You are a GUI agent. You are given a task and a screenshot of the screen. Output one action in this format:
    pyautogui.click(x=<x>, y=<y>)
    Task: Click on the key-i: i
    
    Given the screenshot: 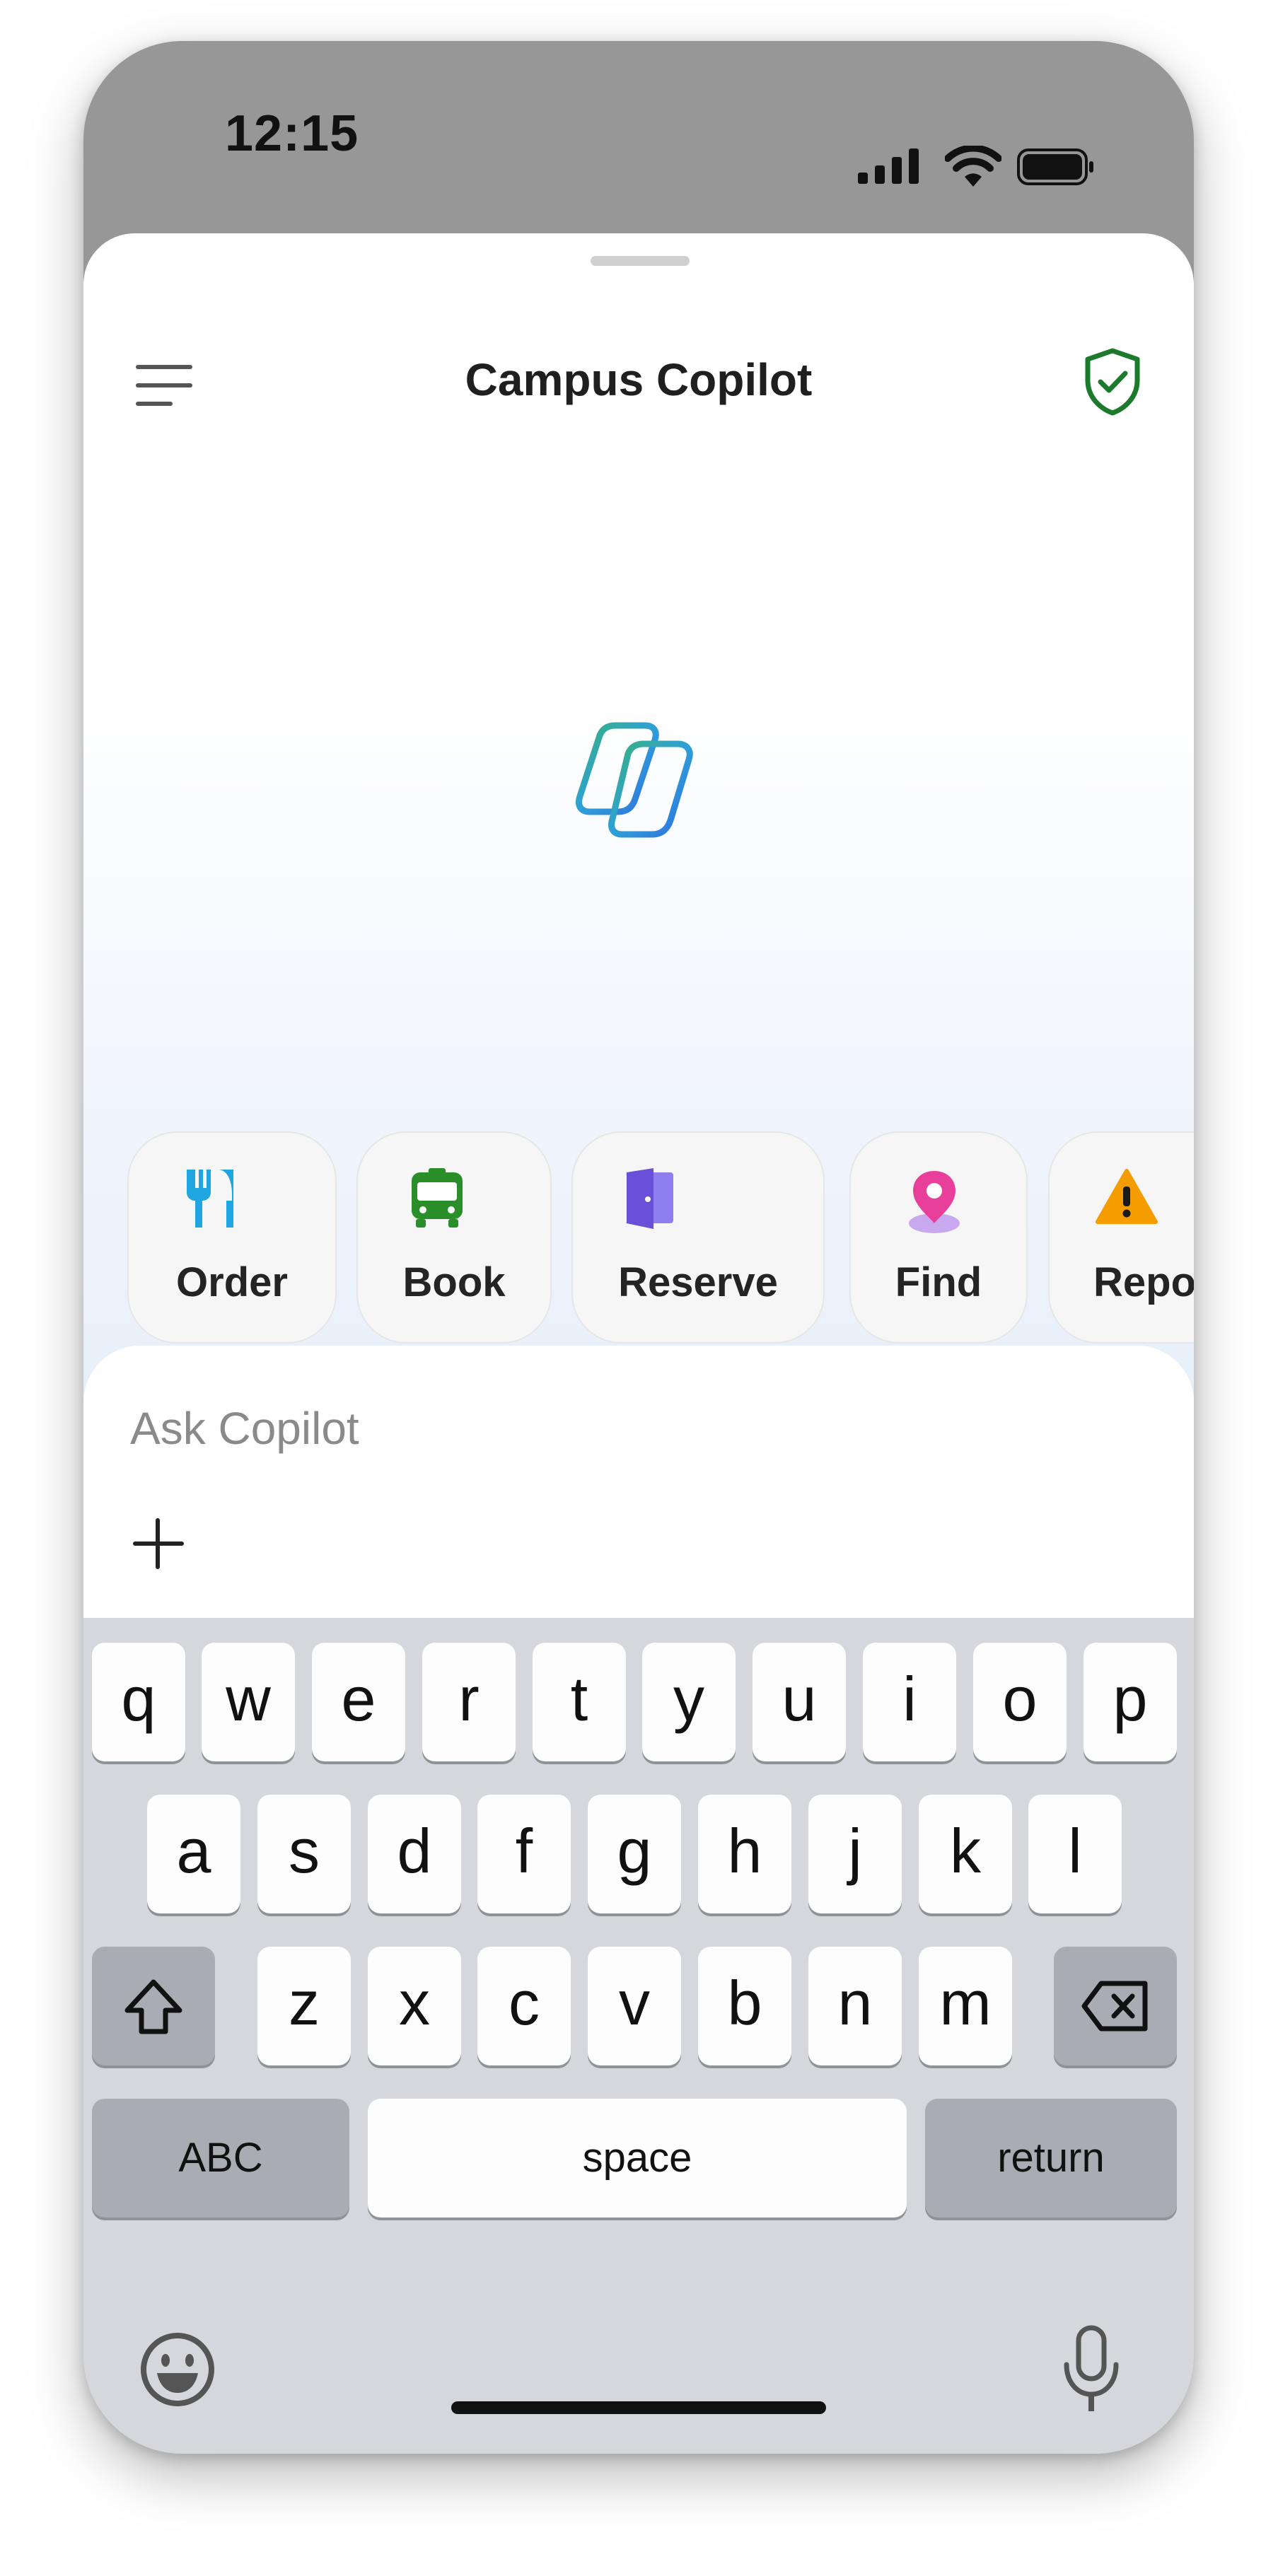 What is the action you would take?
    pyautogui.click(x=909, y=1702)
    